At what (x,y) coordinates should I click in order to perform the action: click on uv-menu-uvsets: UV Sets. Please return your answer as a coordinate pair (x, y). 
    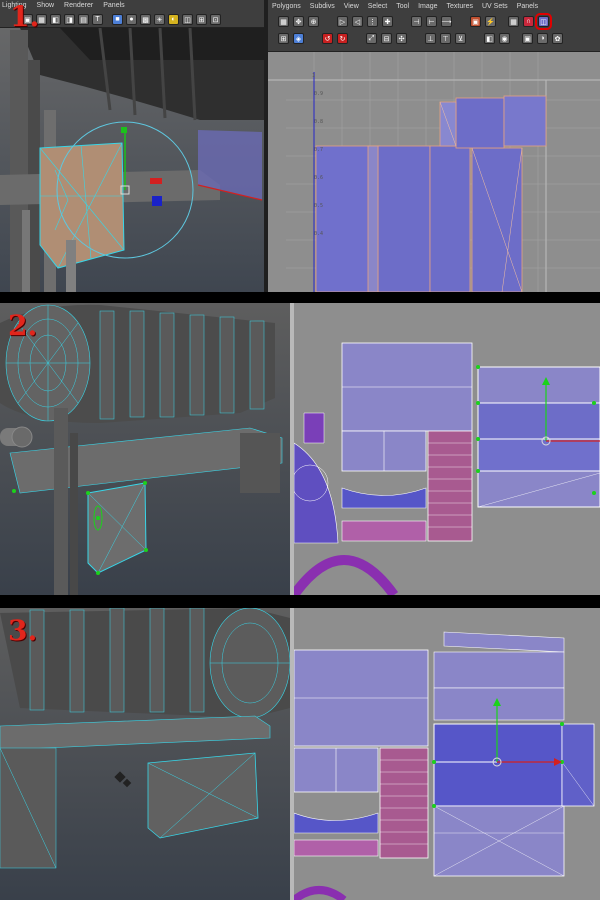
    Looking at the image, I should click on (495, 6).